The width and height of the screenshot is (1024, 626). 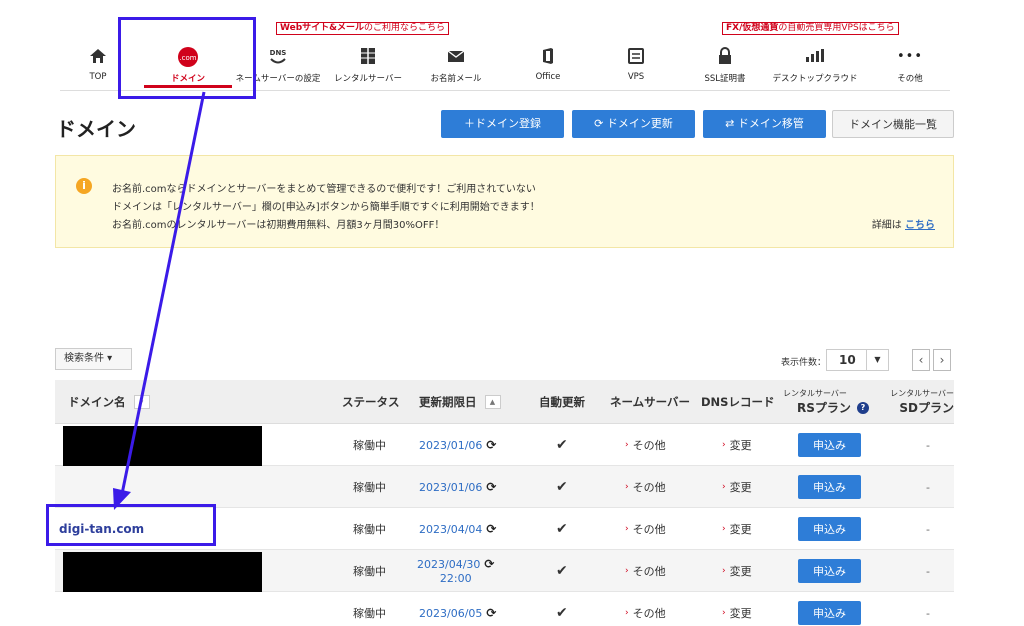 What do you see at coordinates (159, 300) in the screenshot?
I see `annotation-arrow` at bounding box center [159, 300].